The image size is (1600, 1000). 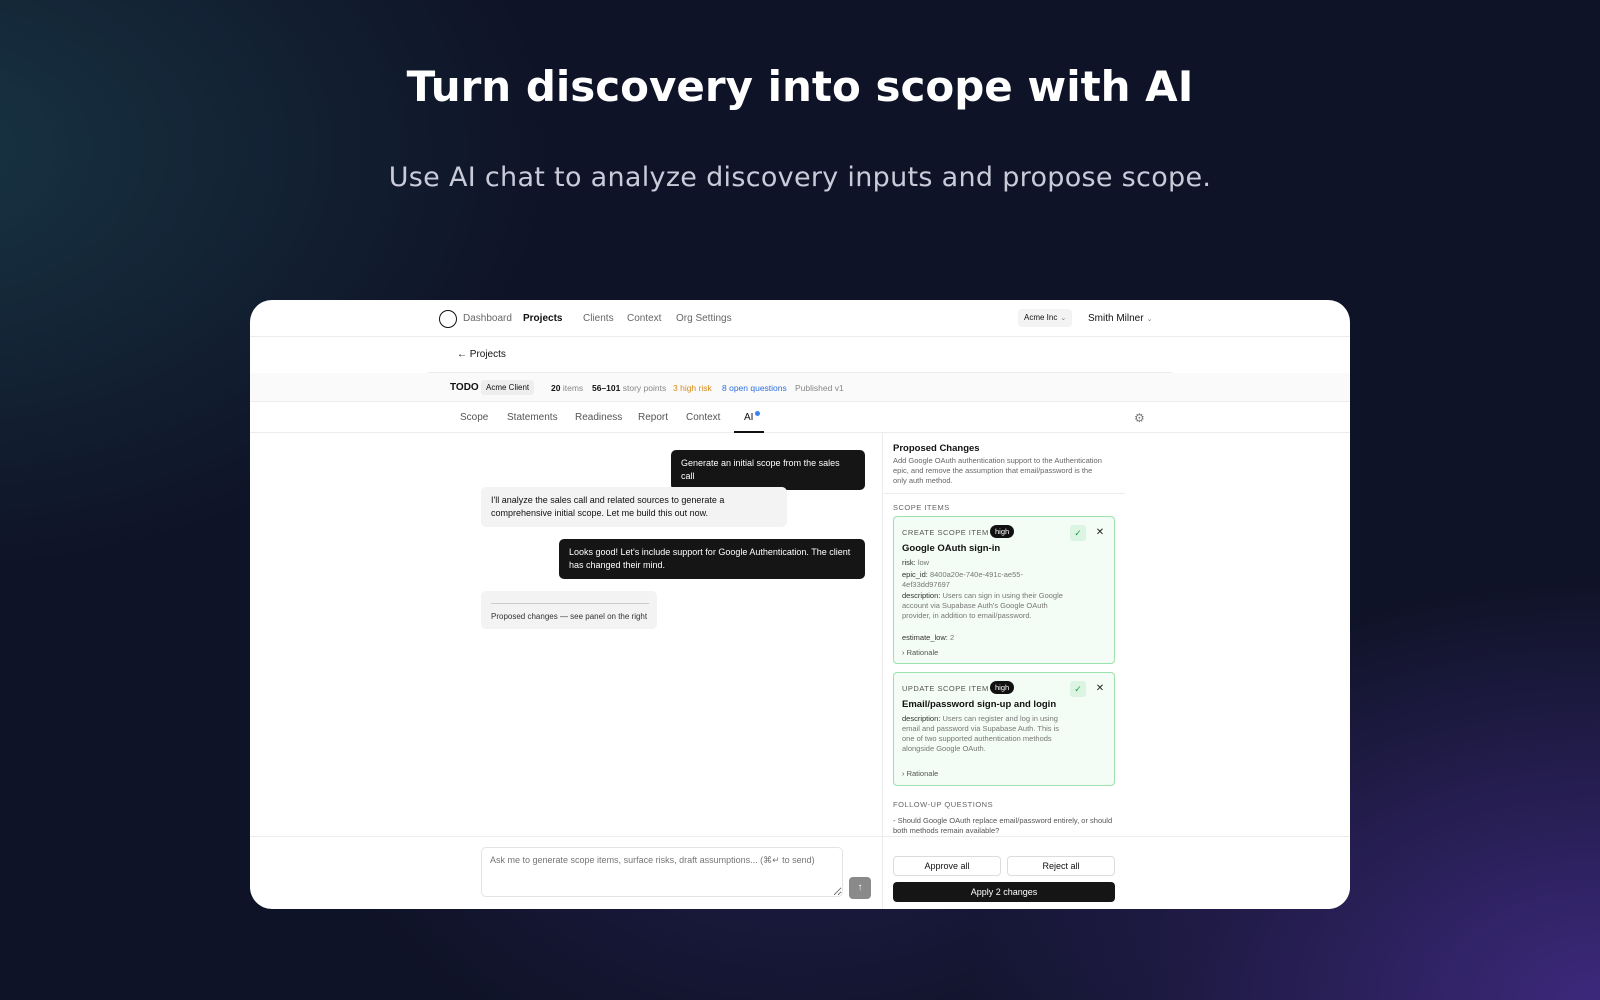 What do you see at coordinates (951, 548) in the screenshot?
I see `scope-item-title: Google OAuth sign-in` at bounding box center [951, 548].